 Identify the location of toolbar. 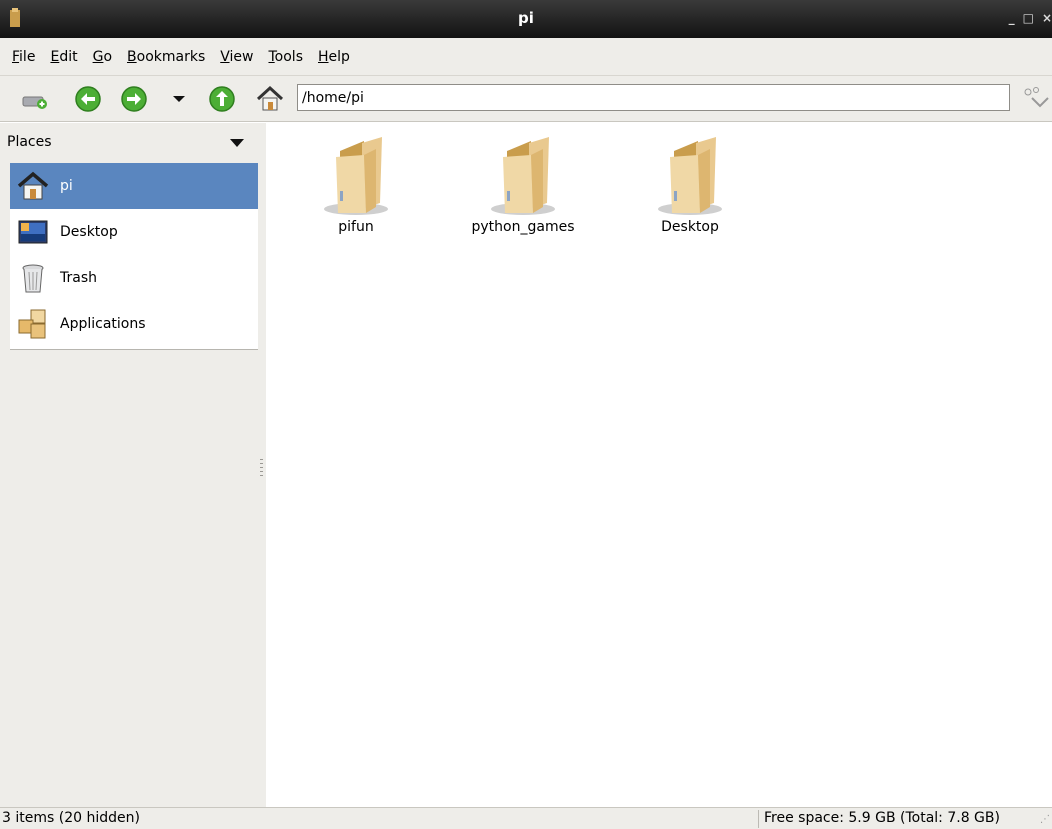
(526, 99).